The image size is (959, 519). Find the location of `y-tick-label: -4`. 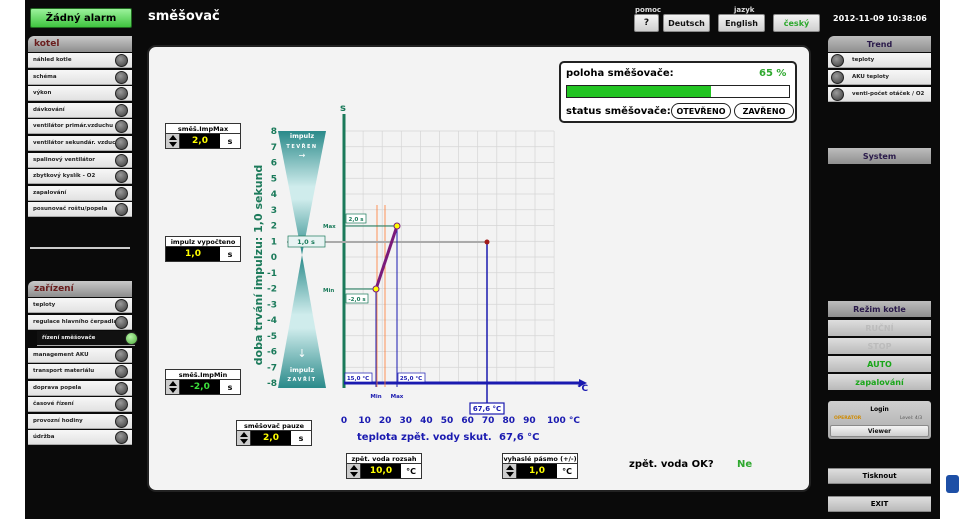

y-tick-label: -4 is located at coordinates (272, 321).